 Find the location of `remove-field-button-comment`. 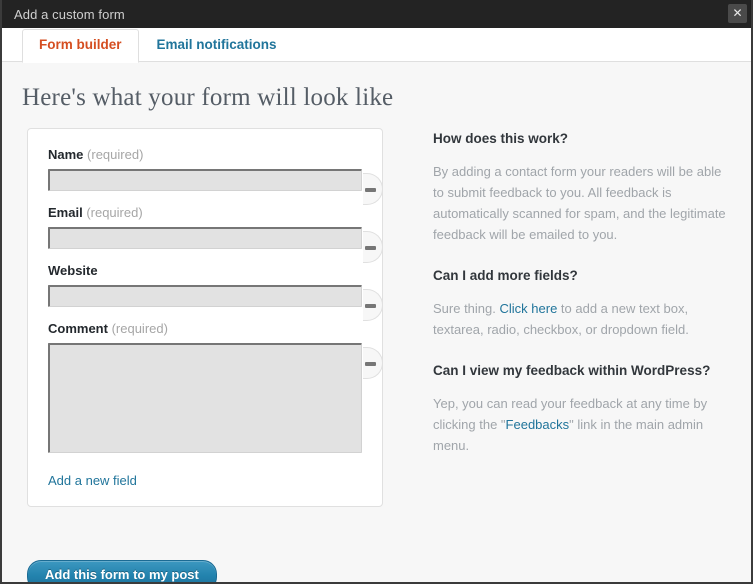

remove-field-button-comment is located at coordinates (373, 363).